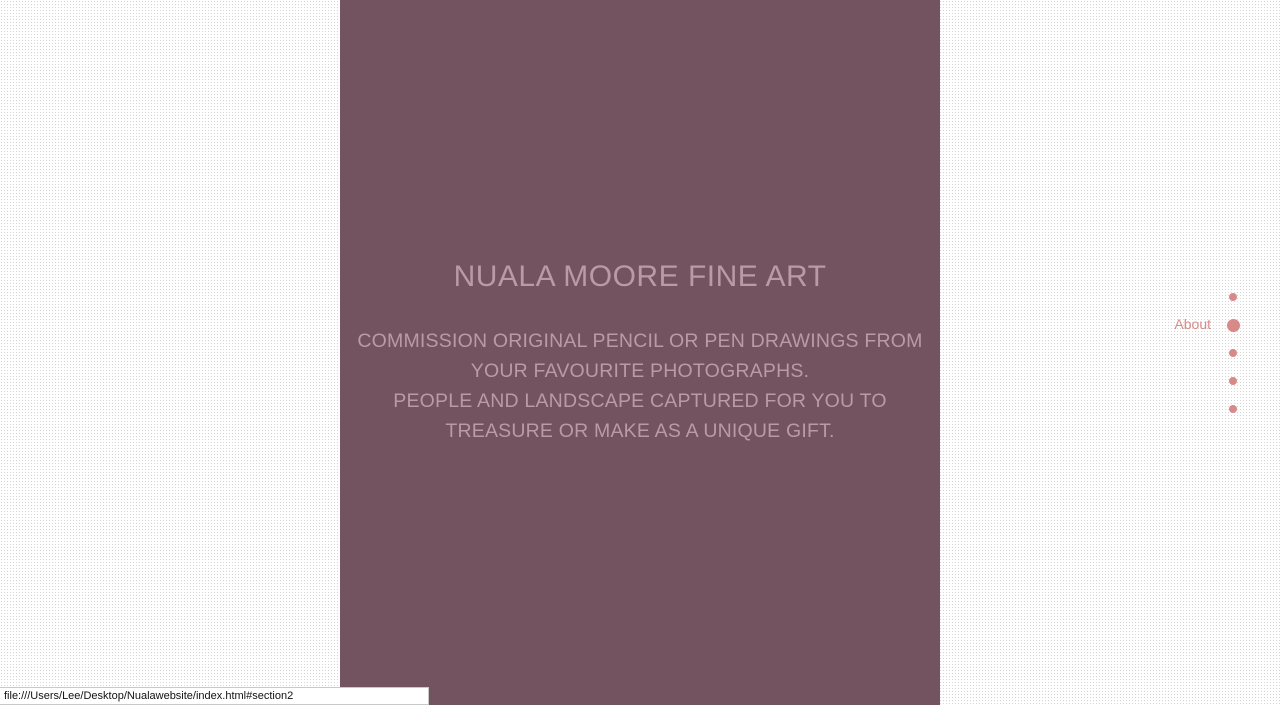 This screenshot has height=705, width=1280. Describe the element at coordinates (640, 431) in the screenshot. I see `hero-line-4: TREASURE OR MAKE AS A UNIQUE GIFT.` at that location.